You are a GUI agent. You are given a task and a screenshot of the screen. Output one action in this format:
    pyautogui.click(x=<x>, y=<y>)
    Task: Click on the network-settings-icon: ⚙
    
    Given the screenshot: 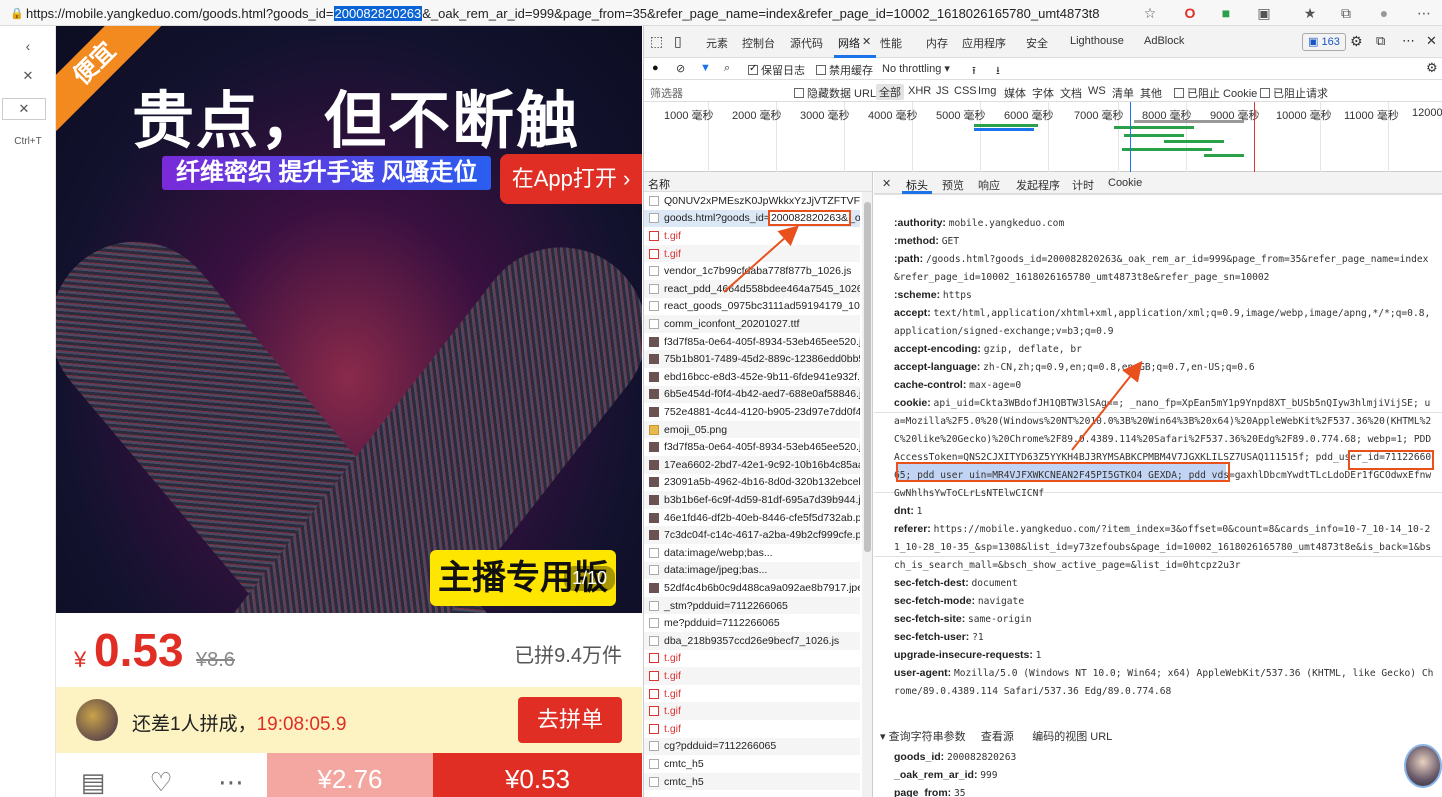 What is the action you would take?
    pyautogui.click(x=1432, y=68)
    